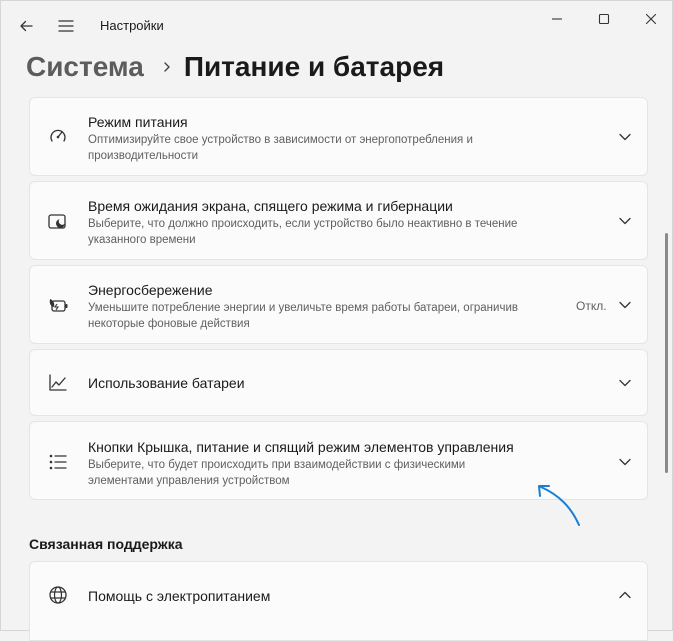  I want to click on title-bar: Настройки, so click(336, 25).